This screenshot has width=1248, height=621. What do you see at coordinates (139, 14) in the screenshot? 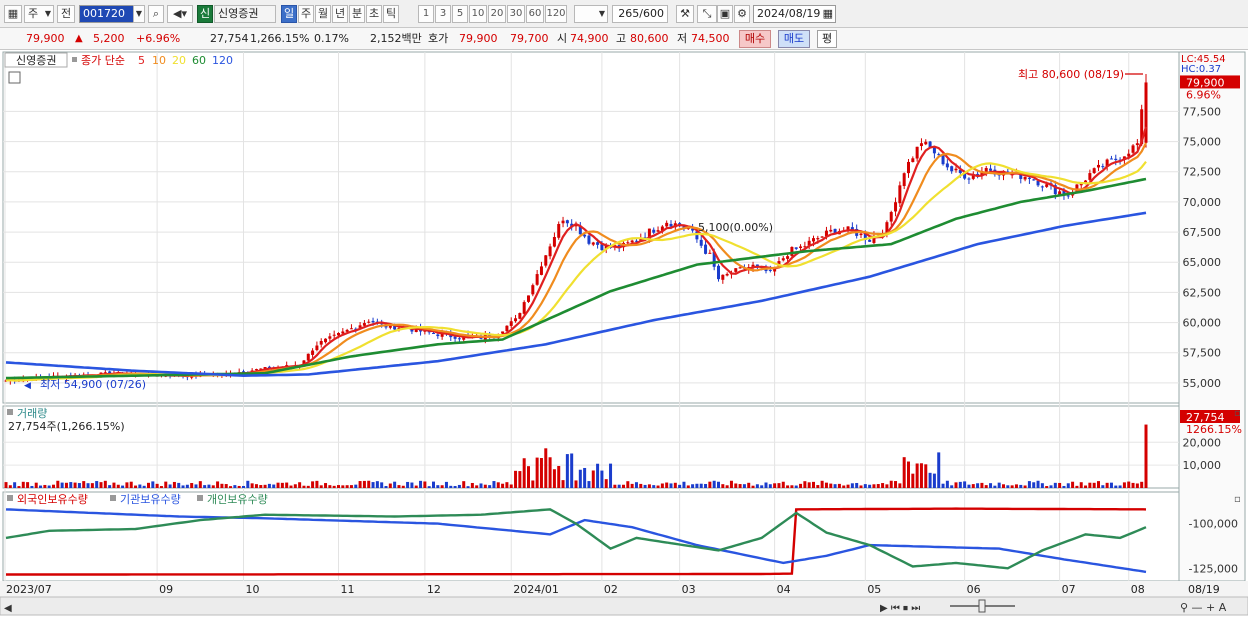
I see `code-dropdown-icon: ▼` at bounding box center [139, 14].